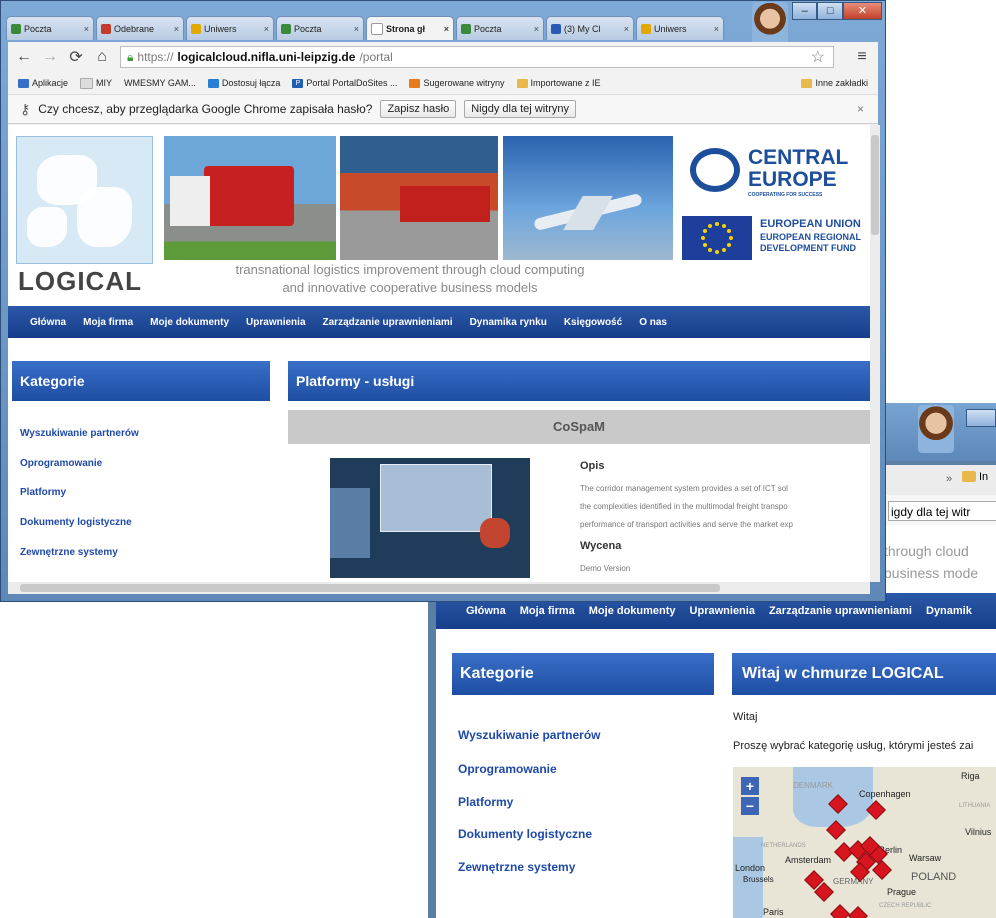 The image size is (996, 918). I want to click on minimize-button, so click(981, 418).